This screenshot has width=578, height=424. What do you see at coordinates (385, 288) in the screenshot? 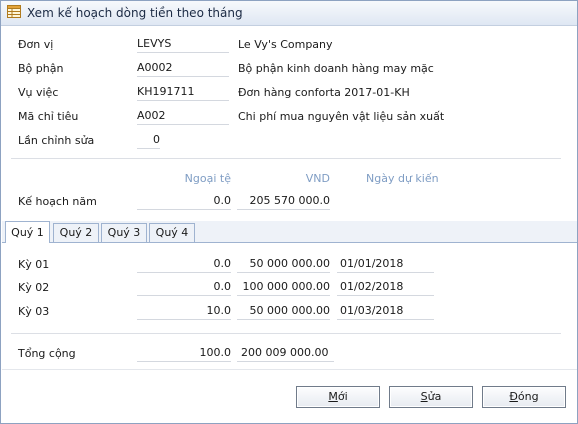
I see `period-date-field: 01/02/2018` at bounding box center [385, 288].